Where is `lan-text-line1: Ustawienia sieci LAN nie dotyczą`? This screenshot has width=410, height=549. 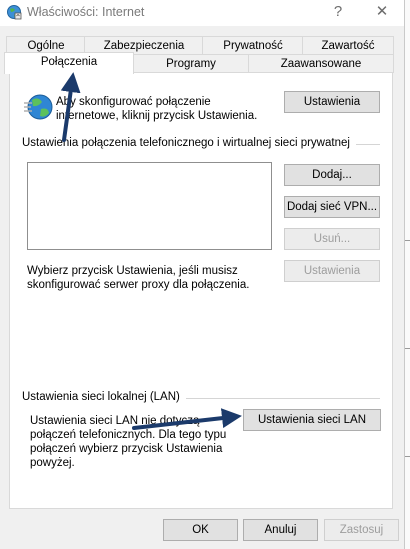
lan-text-line1: Ustawienia sieci LAN nie dotyczą is located at coordinates (115, 421).